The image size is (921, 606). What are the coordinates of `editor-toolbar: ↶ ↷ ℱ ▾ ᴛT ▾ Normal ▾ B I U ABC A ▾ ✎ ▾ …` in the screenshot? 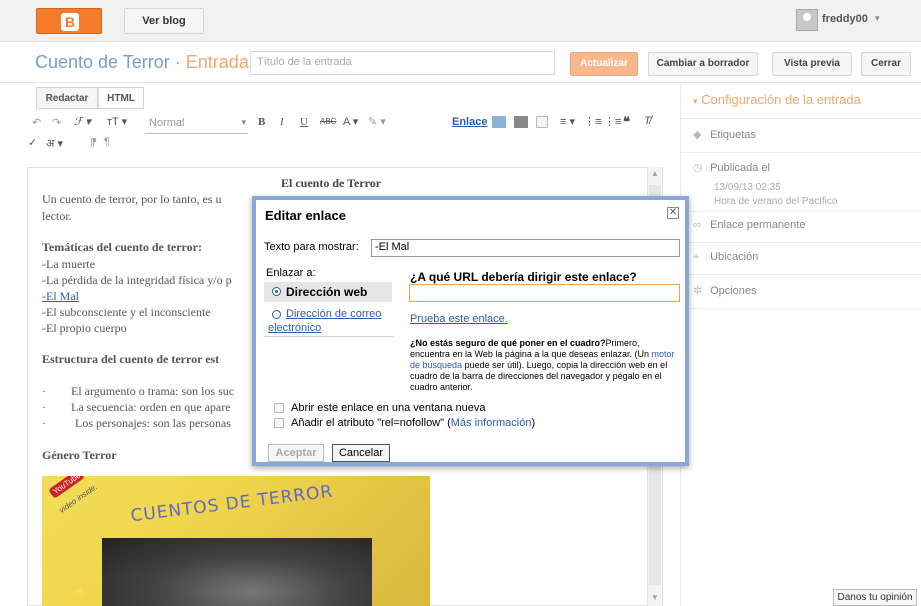 It's located at (342, 133).